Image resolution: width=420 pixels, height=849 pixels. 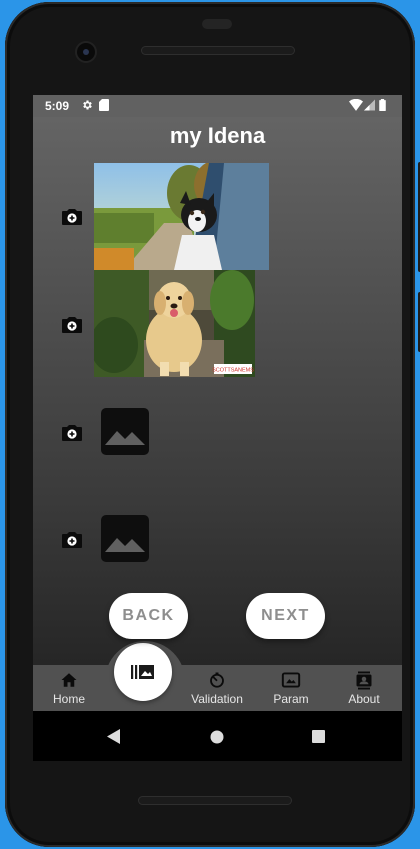 I want to click on photo-library-icon, so click(x=142, y=672).